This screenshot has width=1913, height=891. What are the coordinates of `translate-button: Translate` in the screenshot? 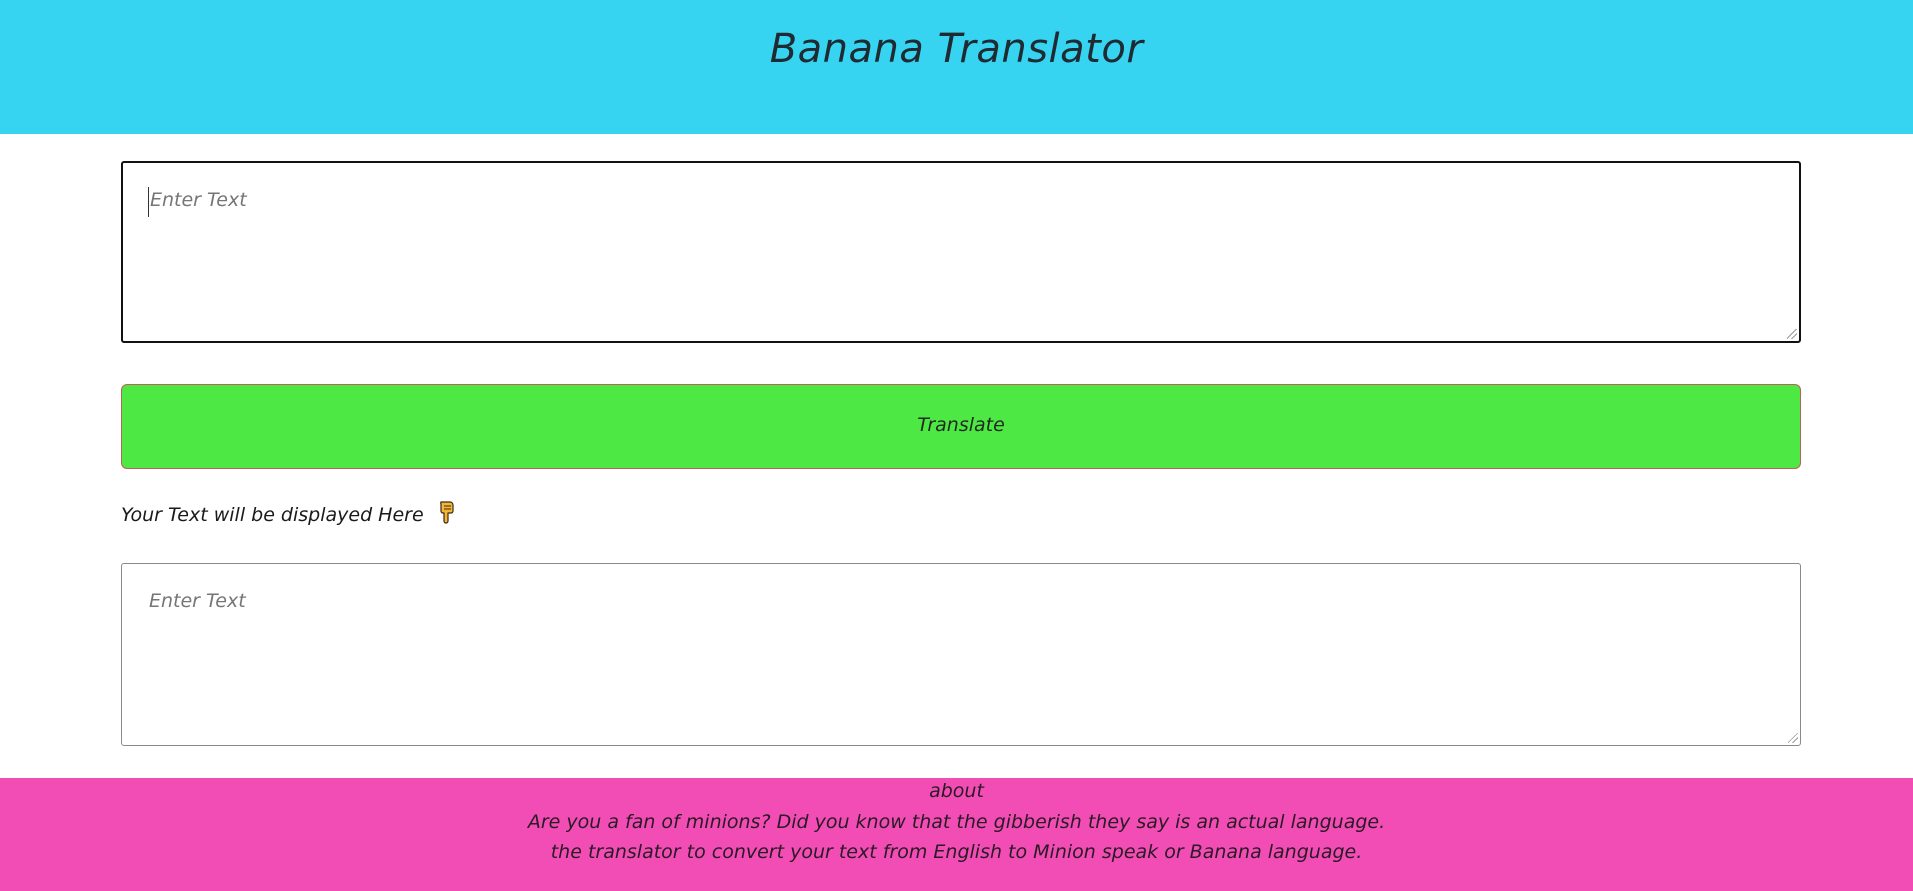 It's located at (961, 426).